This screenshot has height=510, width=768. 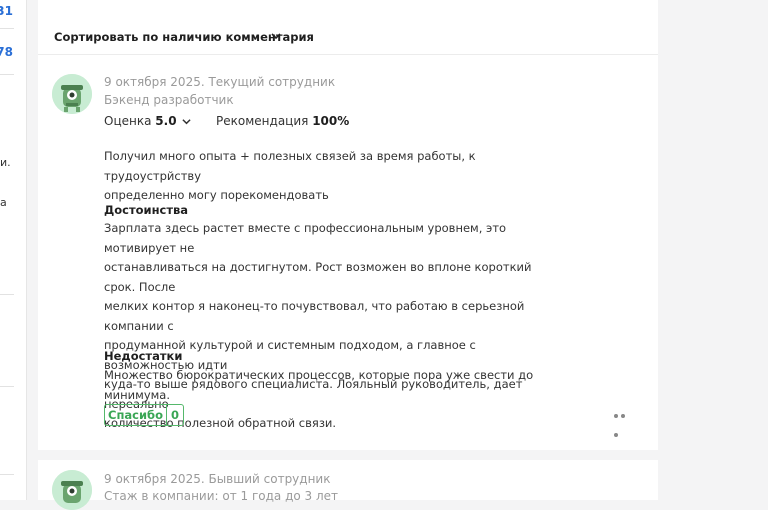 What do you see at coordinates (6, 52) in the screenshot?
I see `left-number-second: 78` at bounding box center [6, 52].